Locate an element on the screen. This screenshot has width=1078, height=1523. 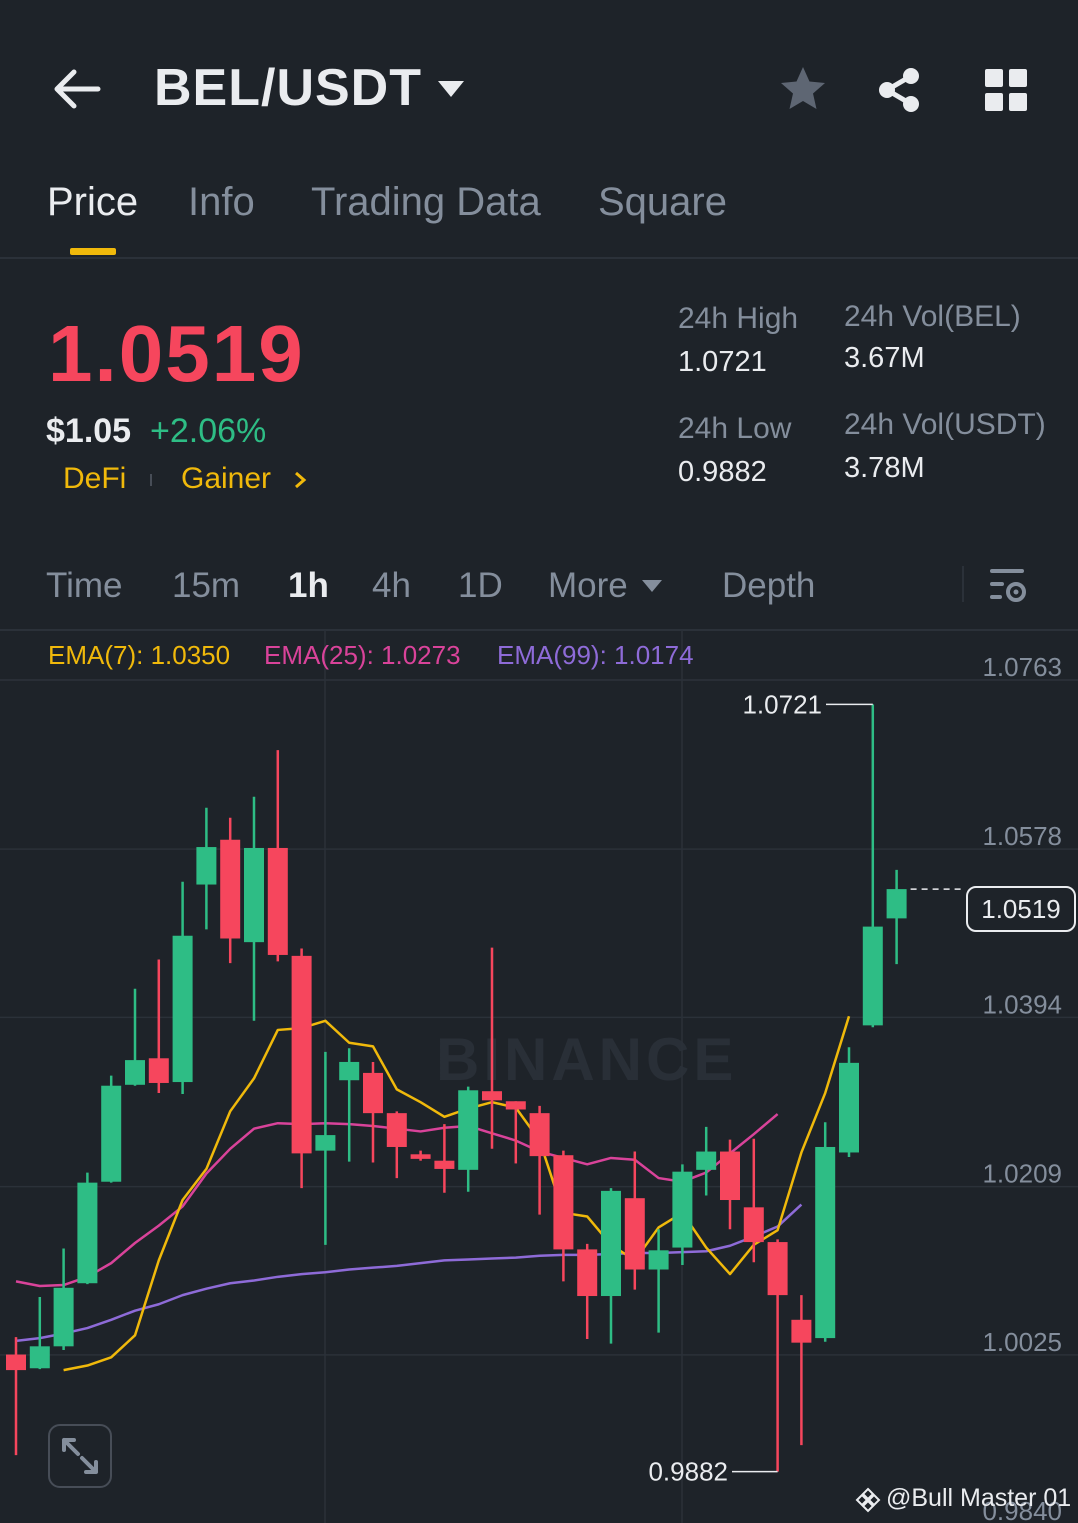
ema99-label: EMA(99): 1.0174 is located at coordinates (595, 655).